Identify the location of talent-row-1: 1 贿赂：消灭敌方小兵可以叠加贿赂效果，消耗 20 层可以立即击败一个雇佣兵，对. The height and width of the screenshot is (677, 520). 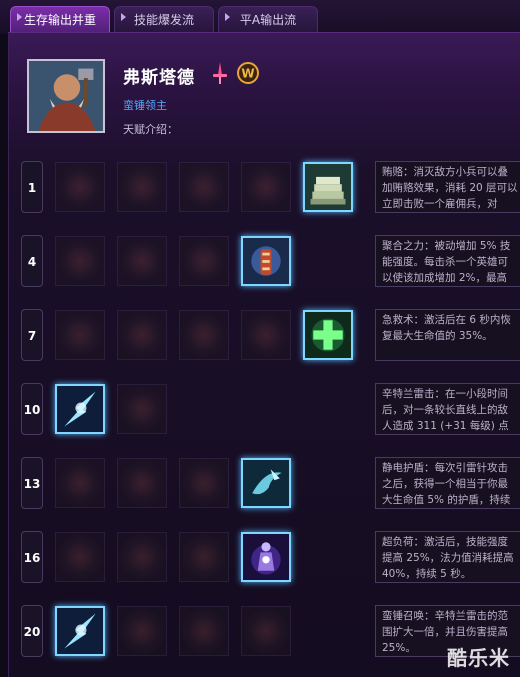
(270, 188).